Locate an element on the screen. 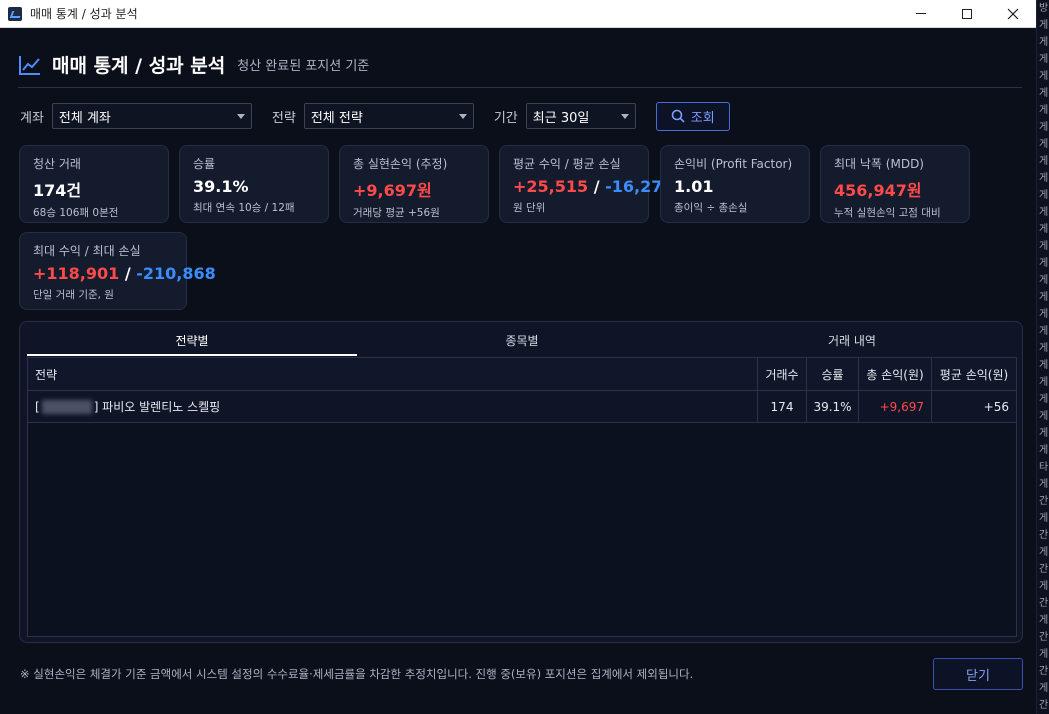 This screenshot has height=714, width=1049. cell-win-rate: 39.1% is located at coordinates (833, 406).